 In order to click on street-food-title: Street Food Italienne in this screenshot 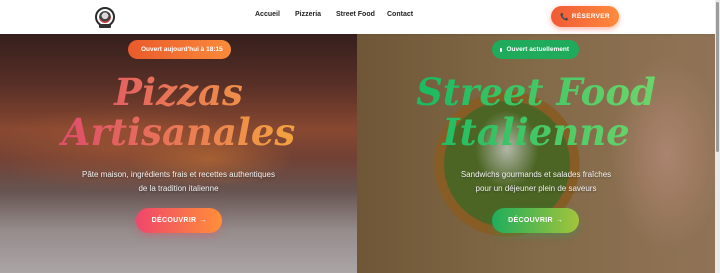, I will do `click(536, 112)`.